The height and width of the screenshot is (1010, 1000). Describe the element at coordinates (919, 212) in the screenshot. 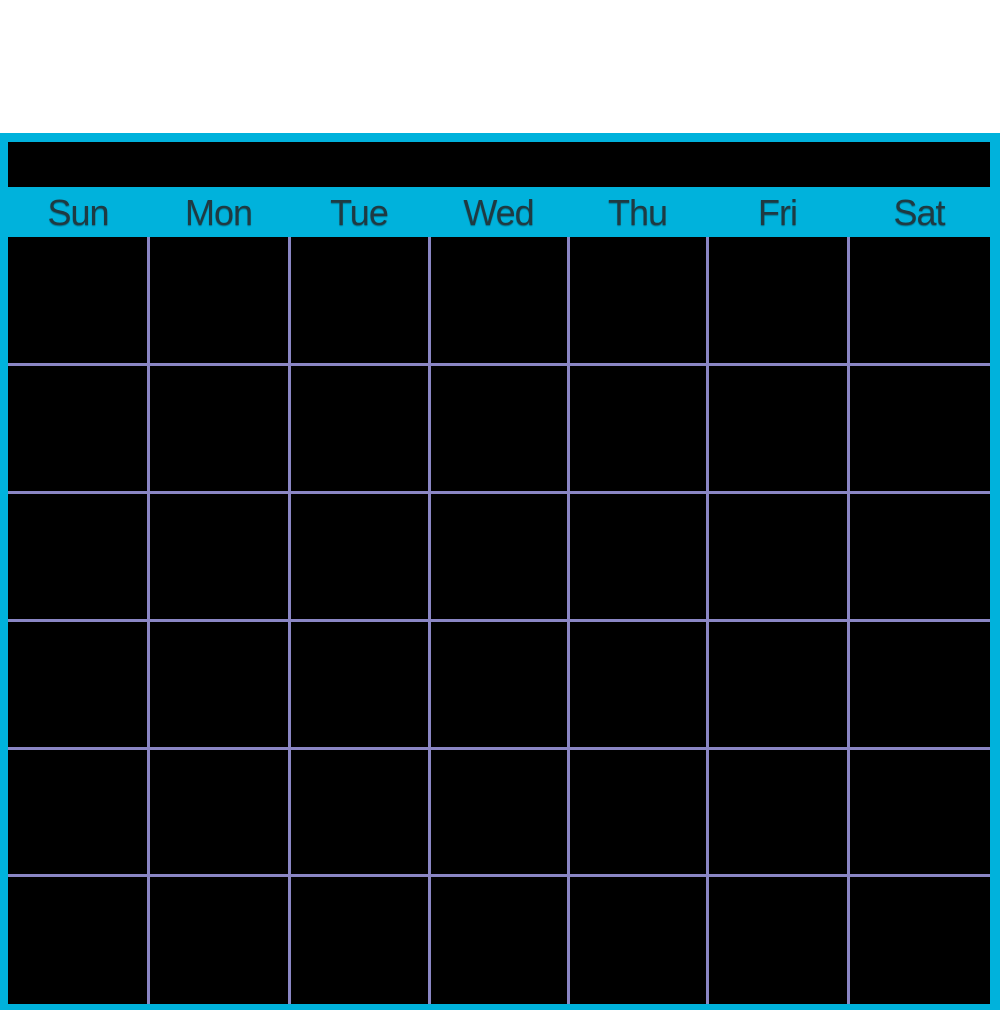

I see `weekday-sat: Sat` at that location.